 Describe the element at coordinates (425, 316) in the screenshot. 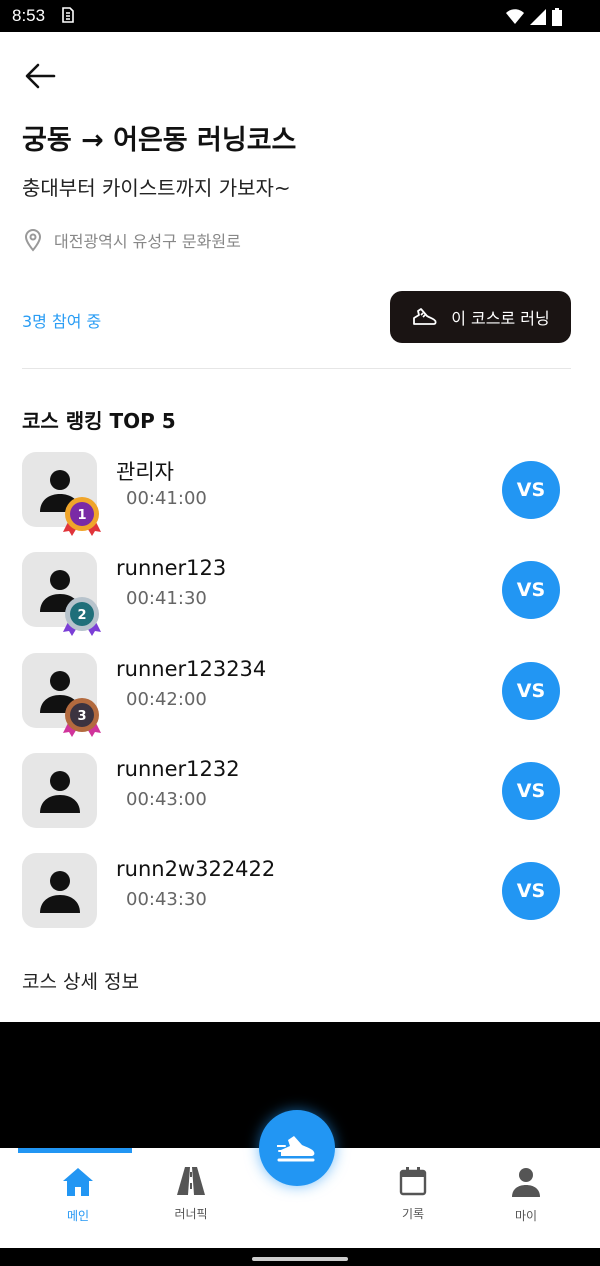

I see `shoe-icon` at that location.